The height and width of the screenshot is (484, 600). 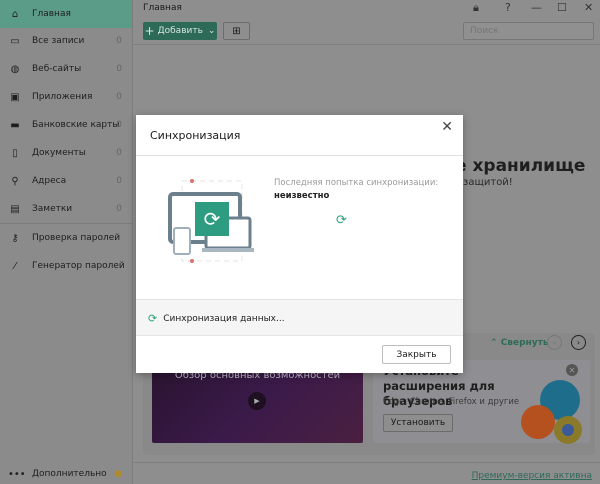 What do you see at coordinates (418, 423) in the screenshot?
I see `install-button: Установить` at bounding box center [418, 423].